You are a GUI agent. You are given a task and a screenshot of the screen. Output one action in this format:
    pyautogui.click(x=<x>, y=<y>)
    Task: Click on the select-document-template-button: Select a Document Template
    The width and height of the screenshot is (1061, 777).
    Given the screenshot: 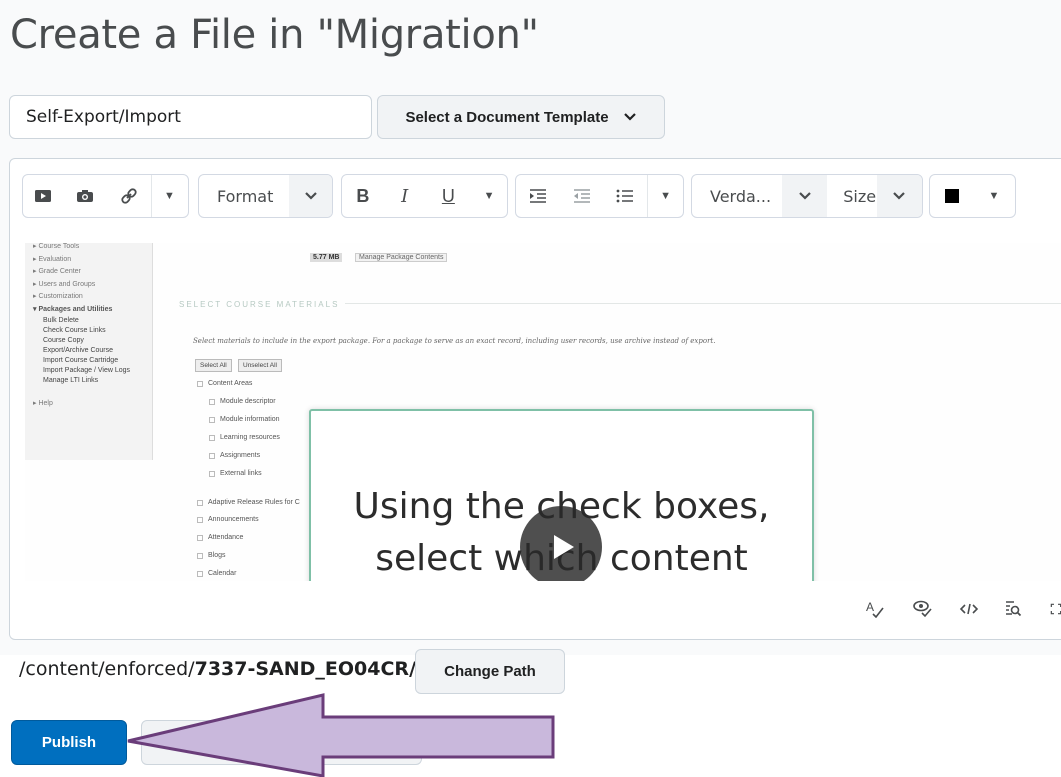 What is the action you would take?
    pyautogui.click(x=521, y=117)
    